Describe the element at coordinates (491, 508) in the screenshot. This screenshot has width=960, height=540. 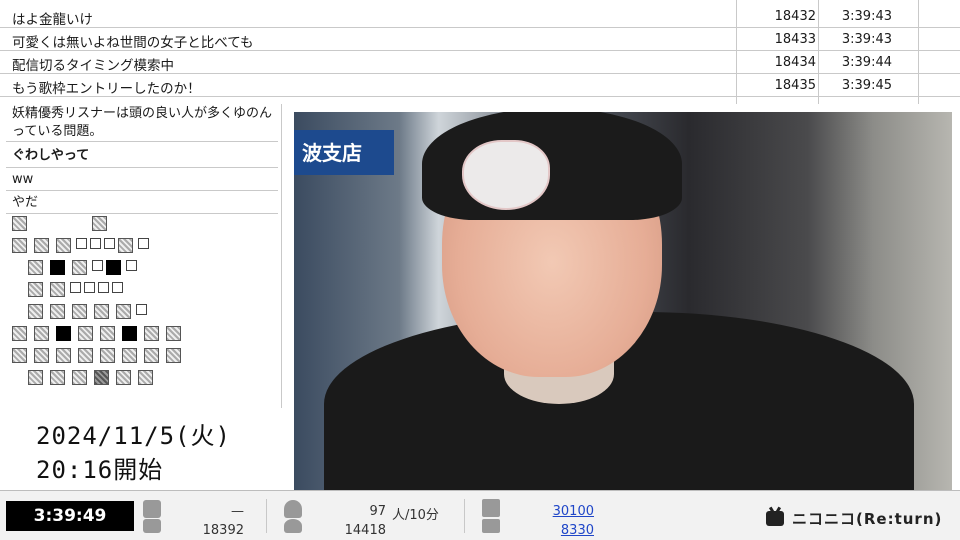
I see `megaphone-icon` at that location.